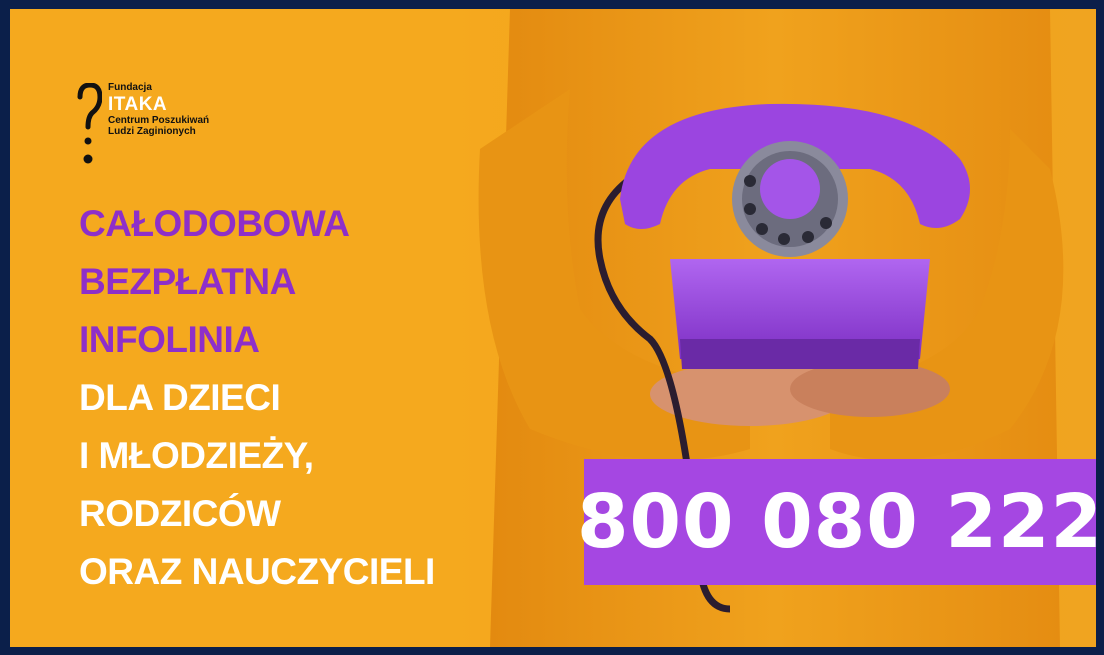 This screenshot has width=1104, height=655. I want to click on phone-number: 800 080 222, so click(836, 522).